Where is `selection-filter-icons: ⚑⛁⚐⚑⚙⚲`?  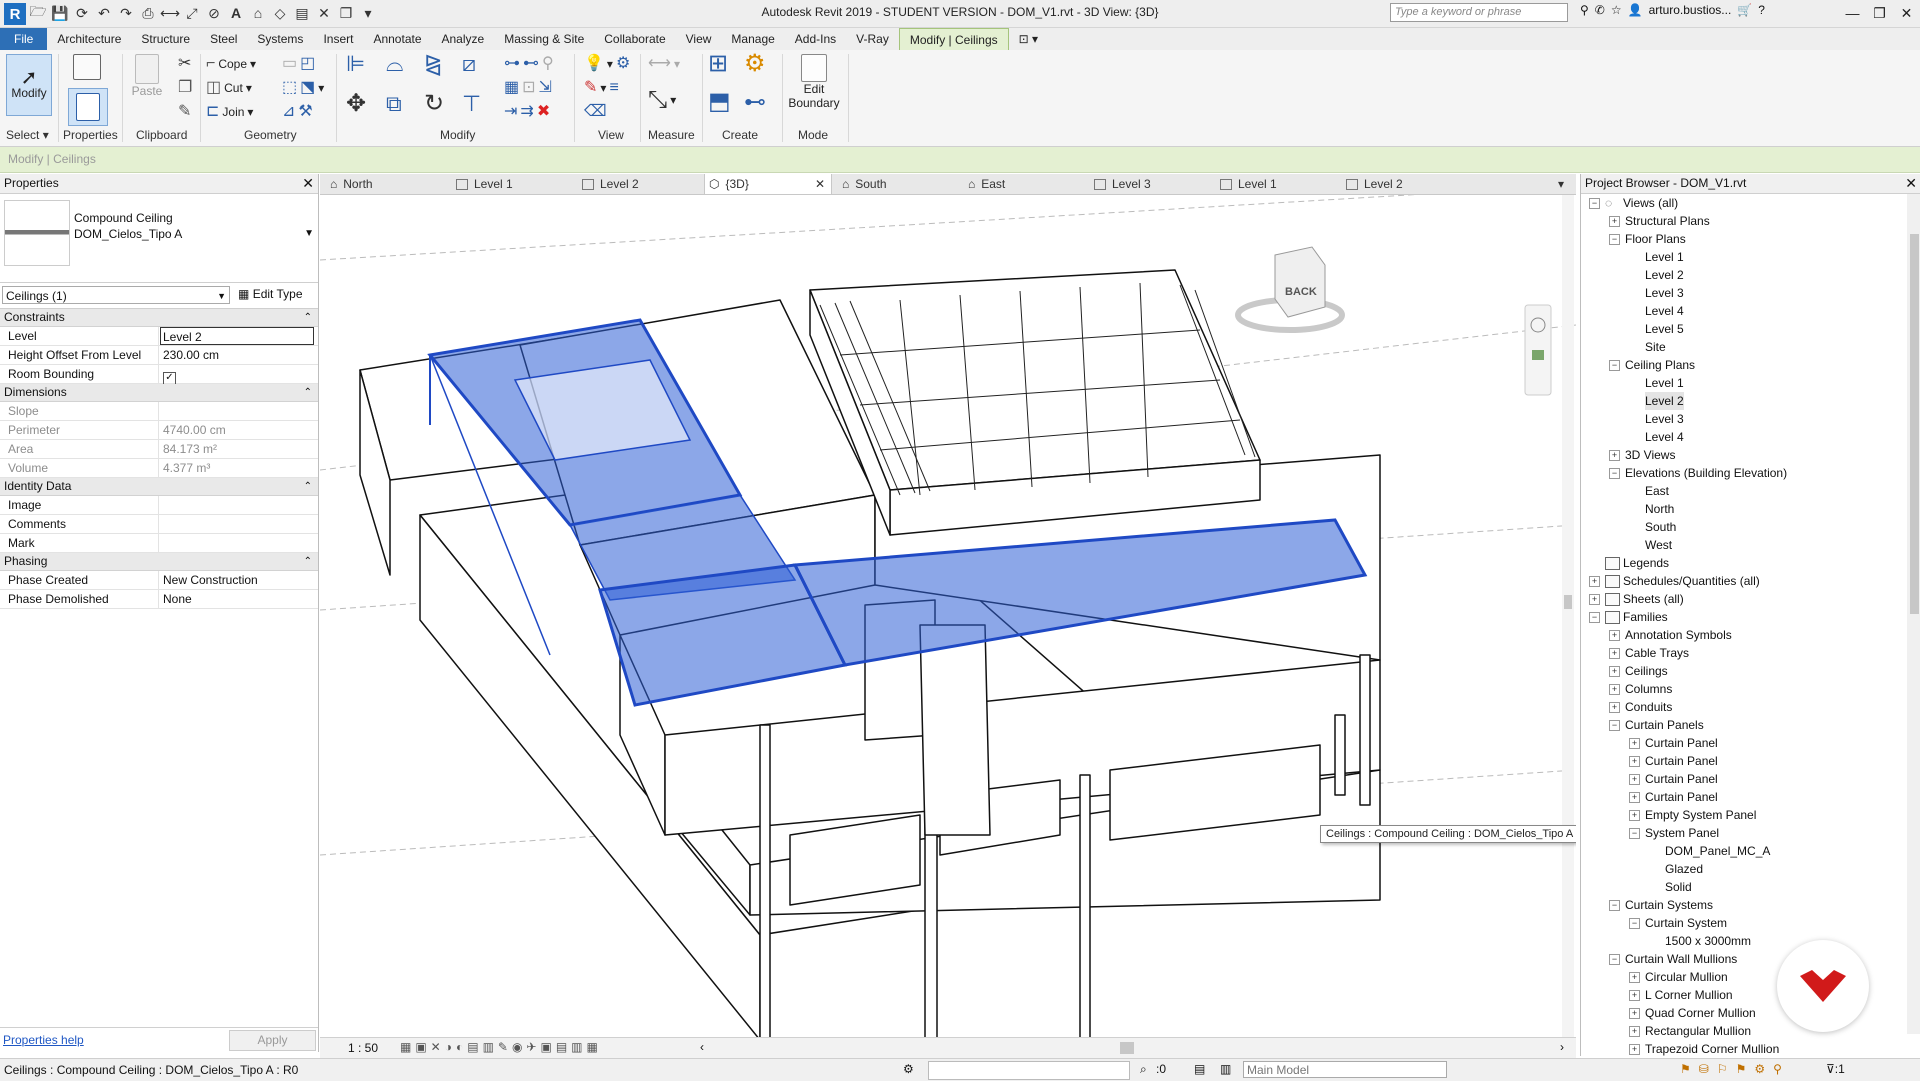
selection-filter-icons: ⚑⛁⚐⚑⚙⚲ is located at coordinates (1735, 1069).